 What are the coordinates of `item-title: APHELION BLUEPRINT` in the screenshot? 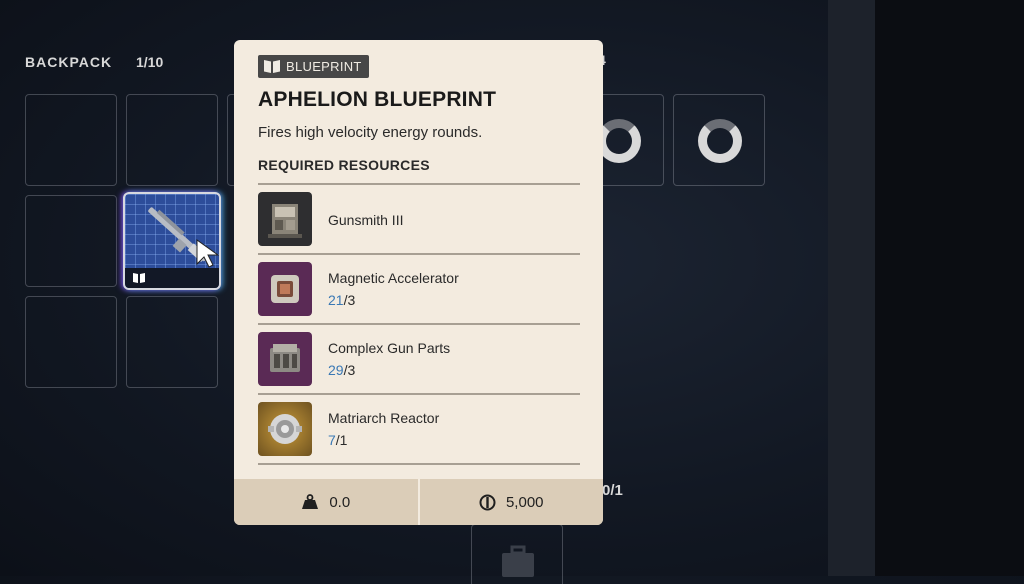 It's located at (377, 99).